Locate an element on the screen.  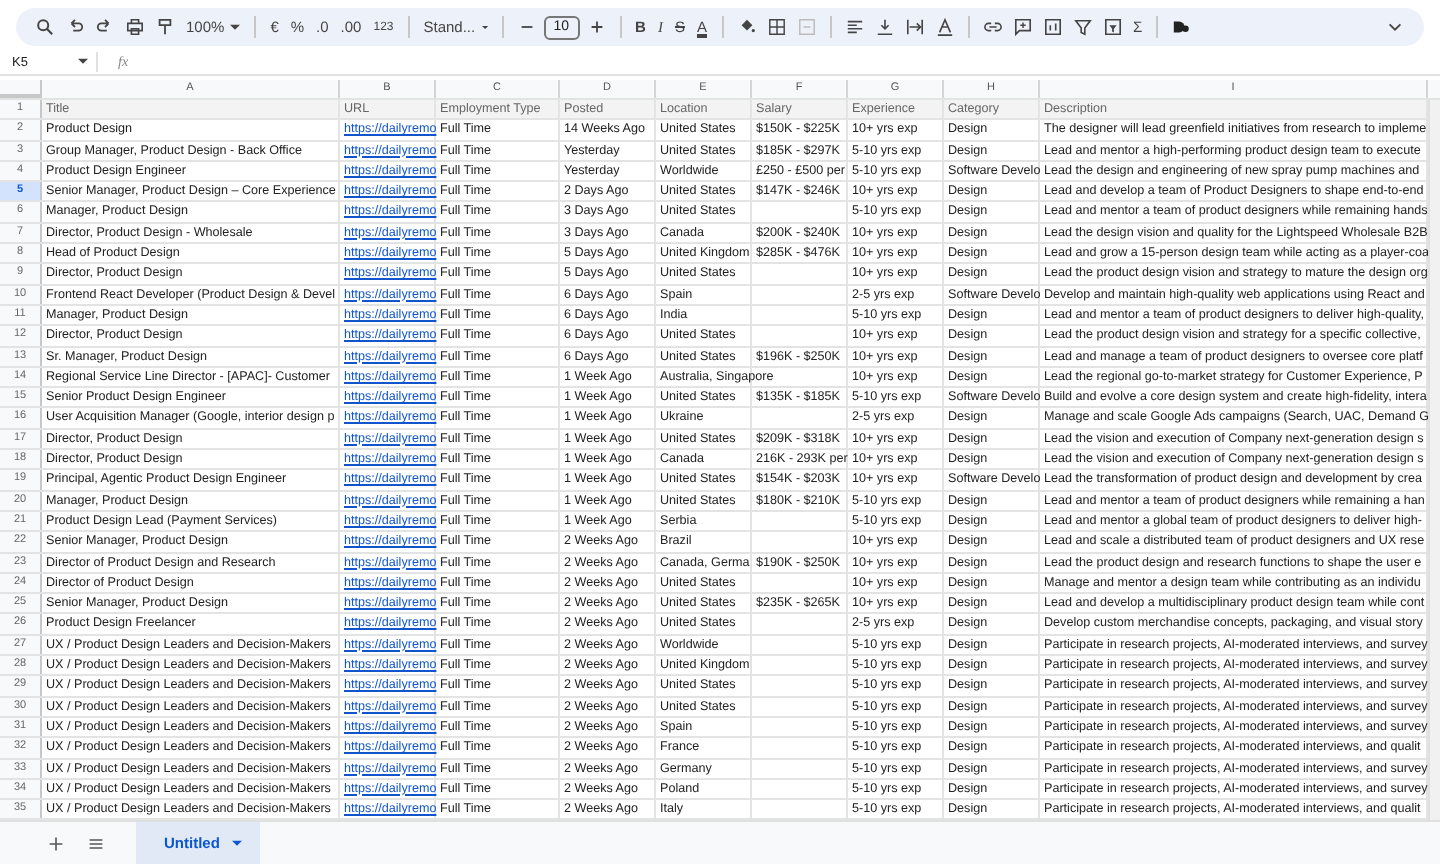
merge-cells-icon is located at coordinates (806, 27).